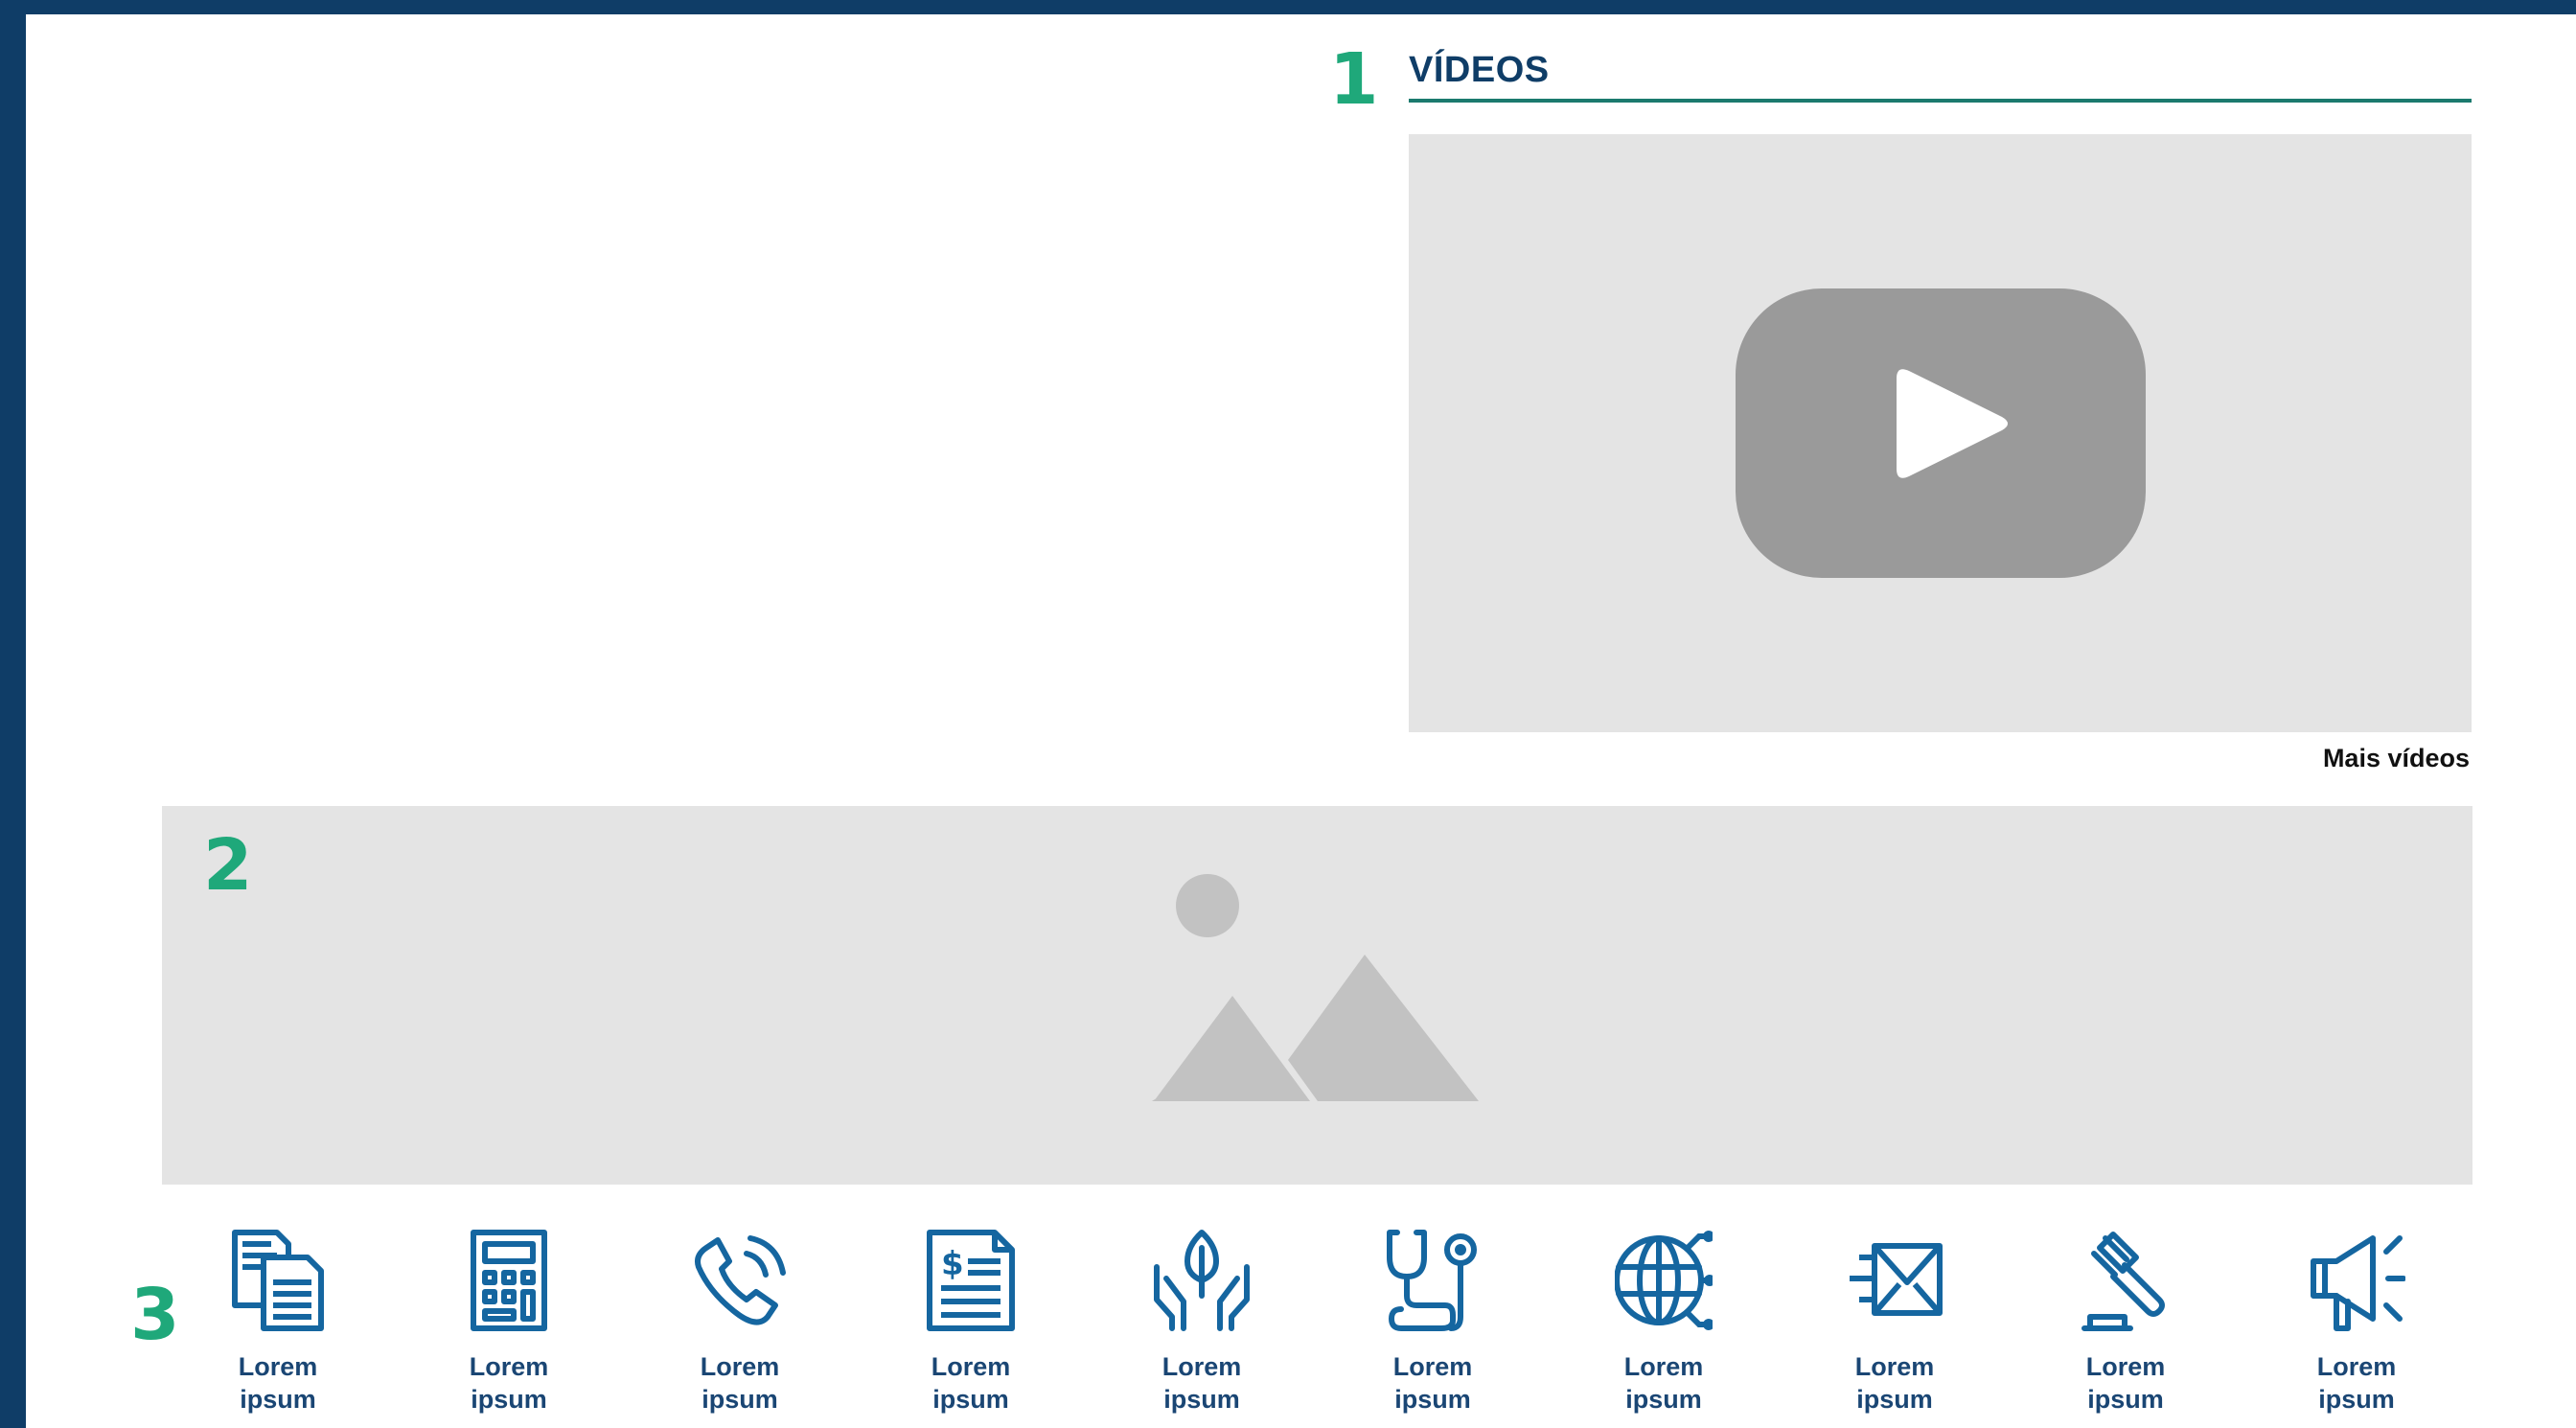 The image size is (2576, 1428). I want to click on section-marker-1: 1, so click(1354, 79).